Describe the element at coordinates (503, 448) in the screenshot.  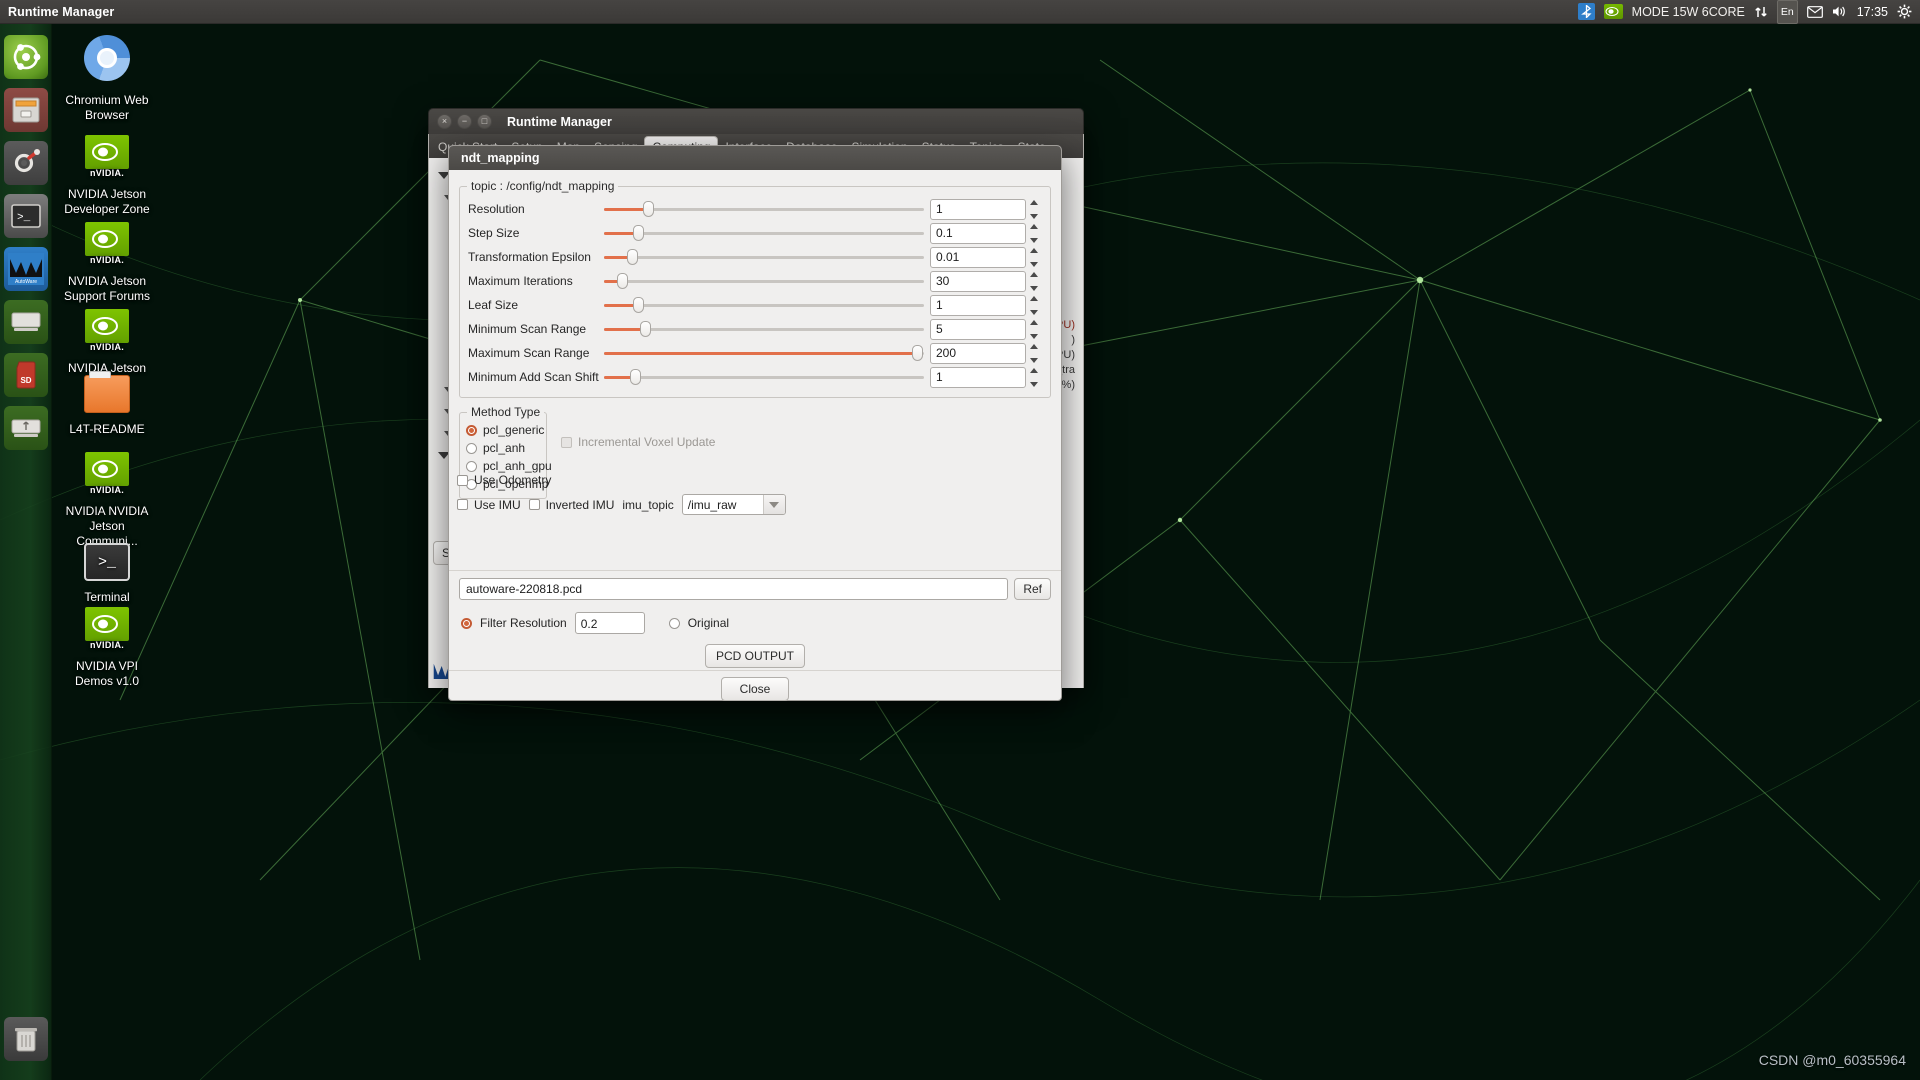
I see `radio-pcl-anh: pcl_anh` at that location.